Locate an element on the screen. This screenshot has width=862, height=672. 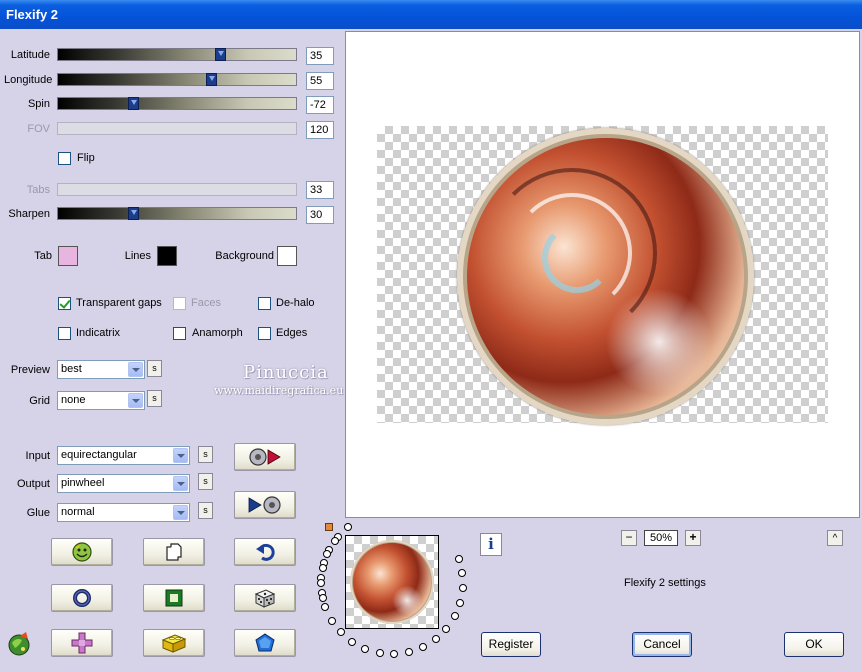
pentagon-shape-button is located at coordinates (265, 643).